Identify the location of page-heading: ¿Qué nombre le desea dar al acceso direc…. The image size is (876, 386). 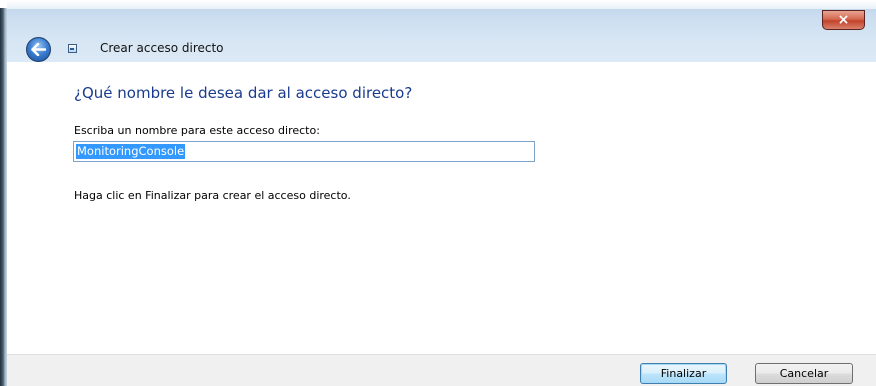
(243, 93).